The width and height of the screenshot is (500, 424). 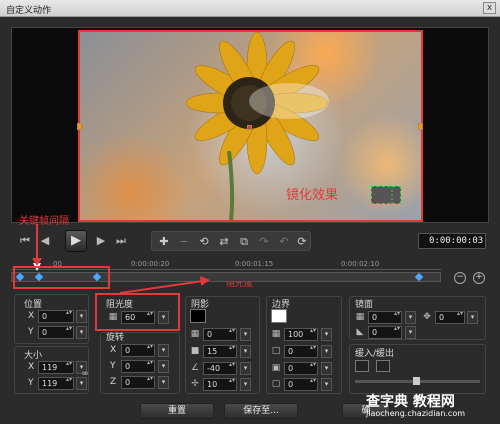 I want to click on rotation-label: 旋转, so click(x=115, y=338).